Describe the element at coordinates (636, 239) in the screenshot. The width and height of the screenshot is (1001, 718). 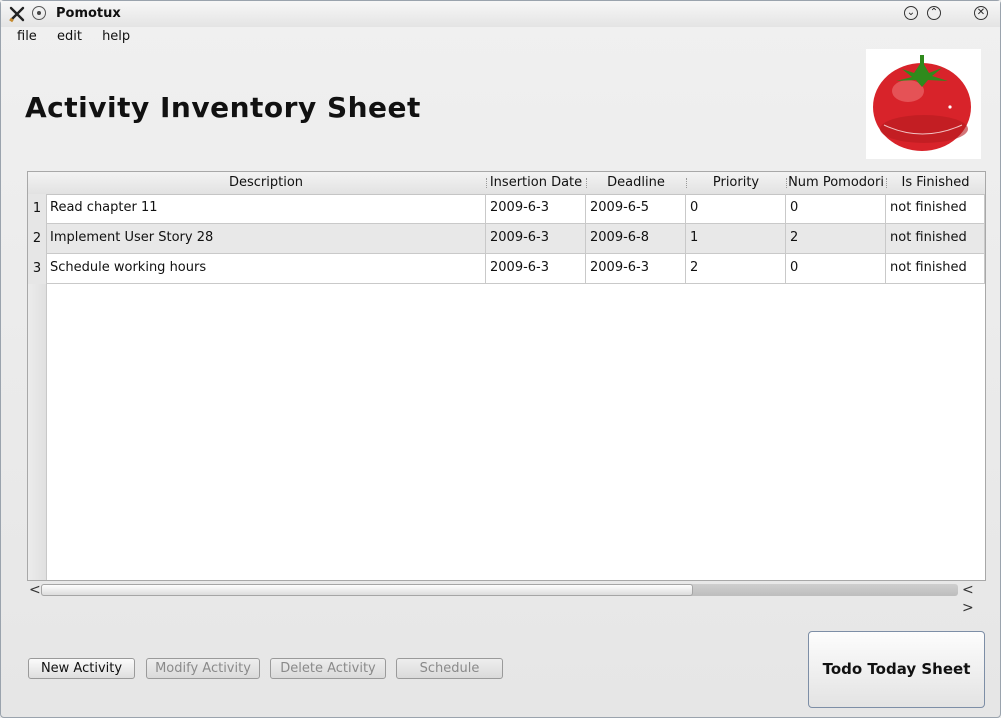
I see `cell-deadline: 2009-6-8` at that location.